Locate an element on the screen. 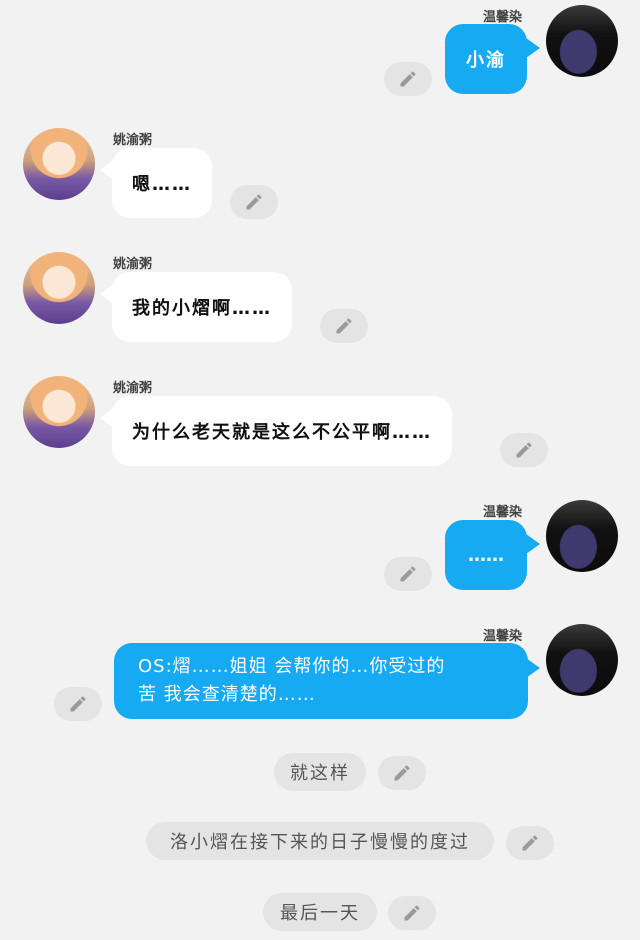  narration-text: 最后一天 is located at coordinates (320, 912).